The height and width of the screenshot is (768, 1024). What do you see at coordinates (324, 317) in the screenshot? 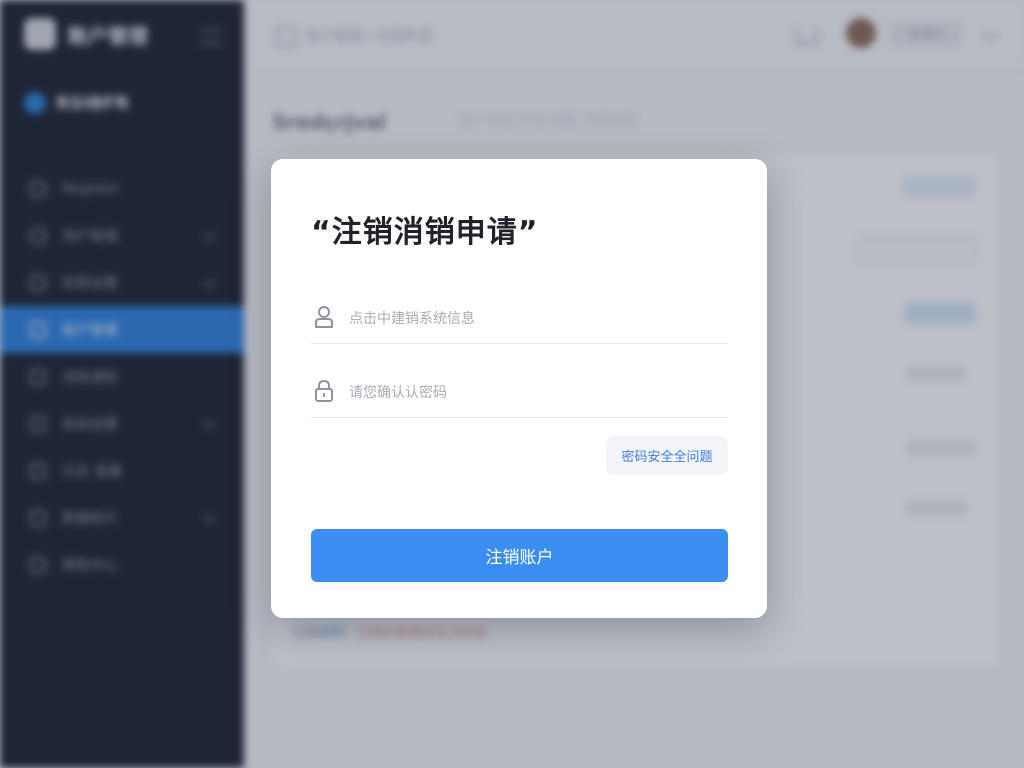
I see `user-icon` at bounding box center [324, 317].